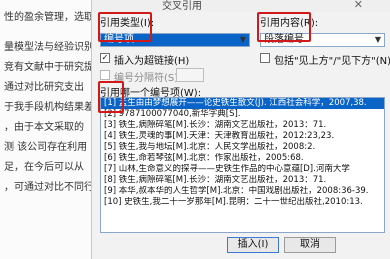 The width and height of the screenshot is (390, 259). Describe the element at coordinates (54, 67) in the screenshot. I see `document-line: 竞有文献中于研究提出` at that location.